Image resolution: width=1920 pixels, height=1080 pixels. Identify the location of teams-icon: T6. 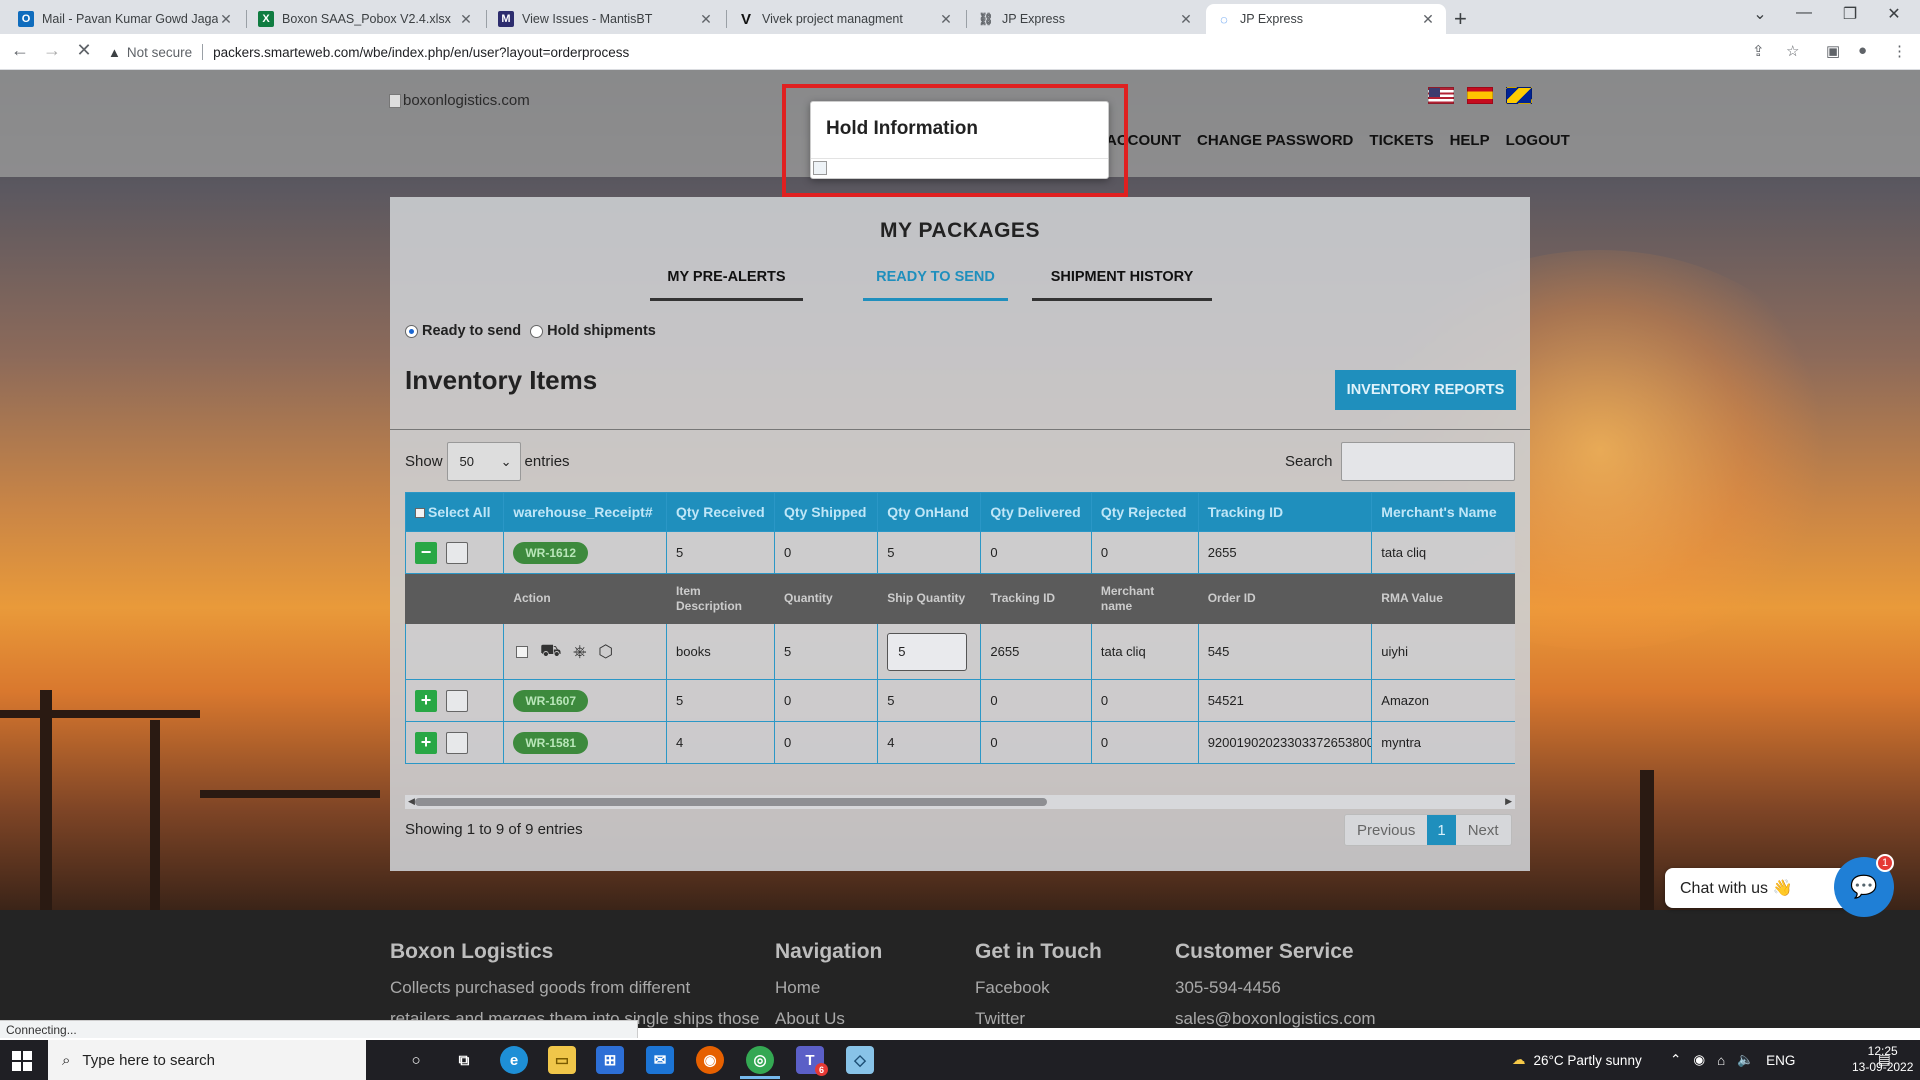
(812, 1061).